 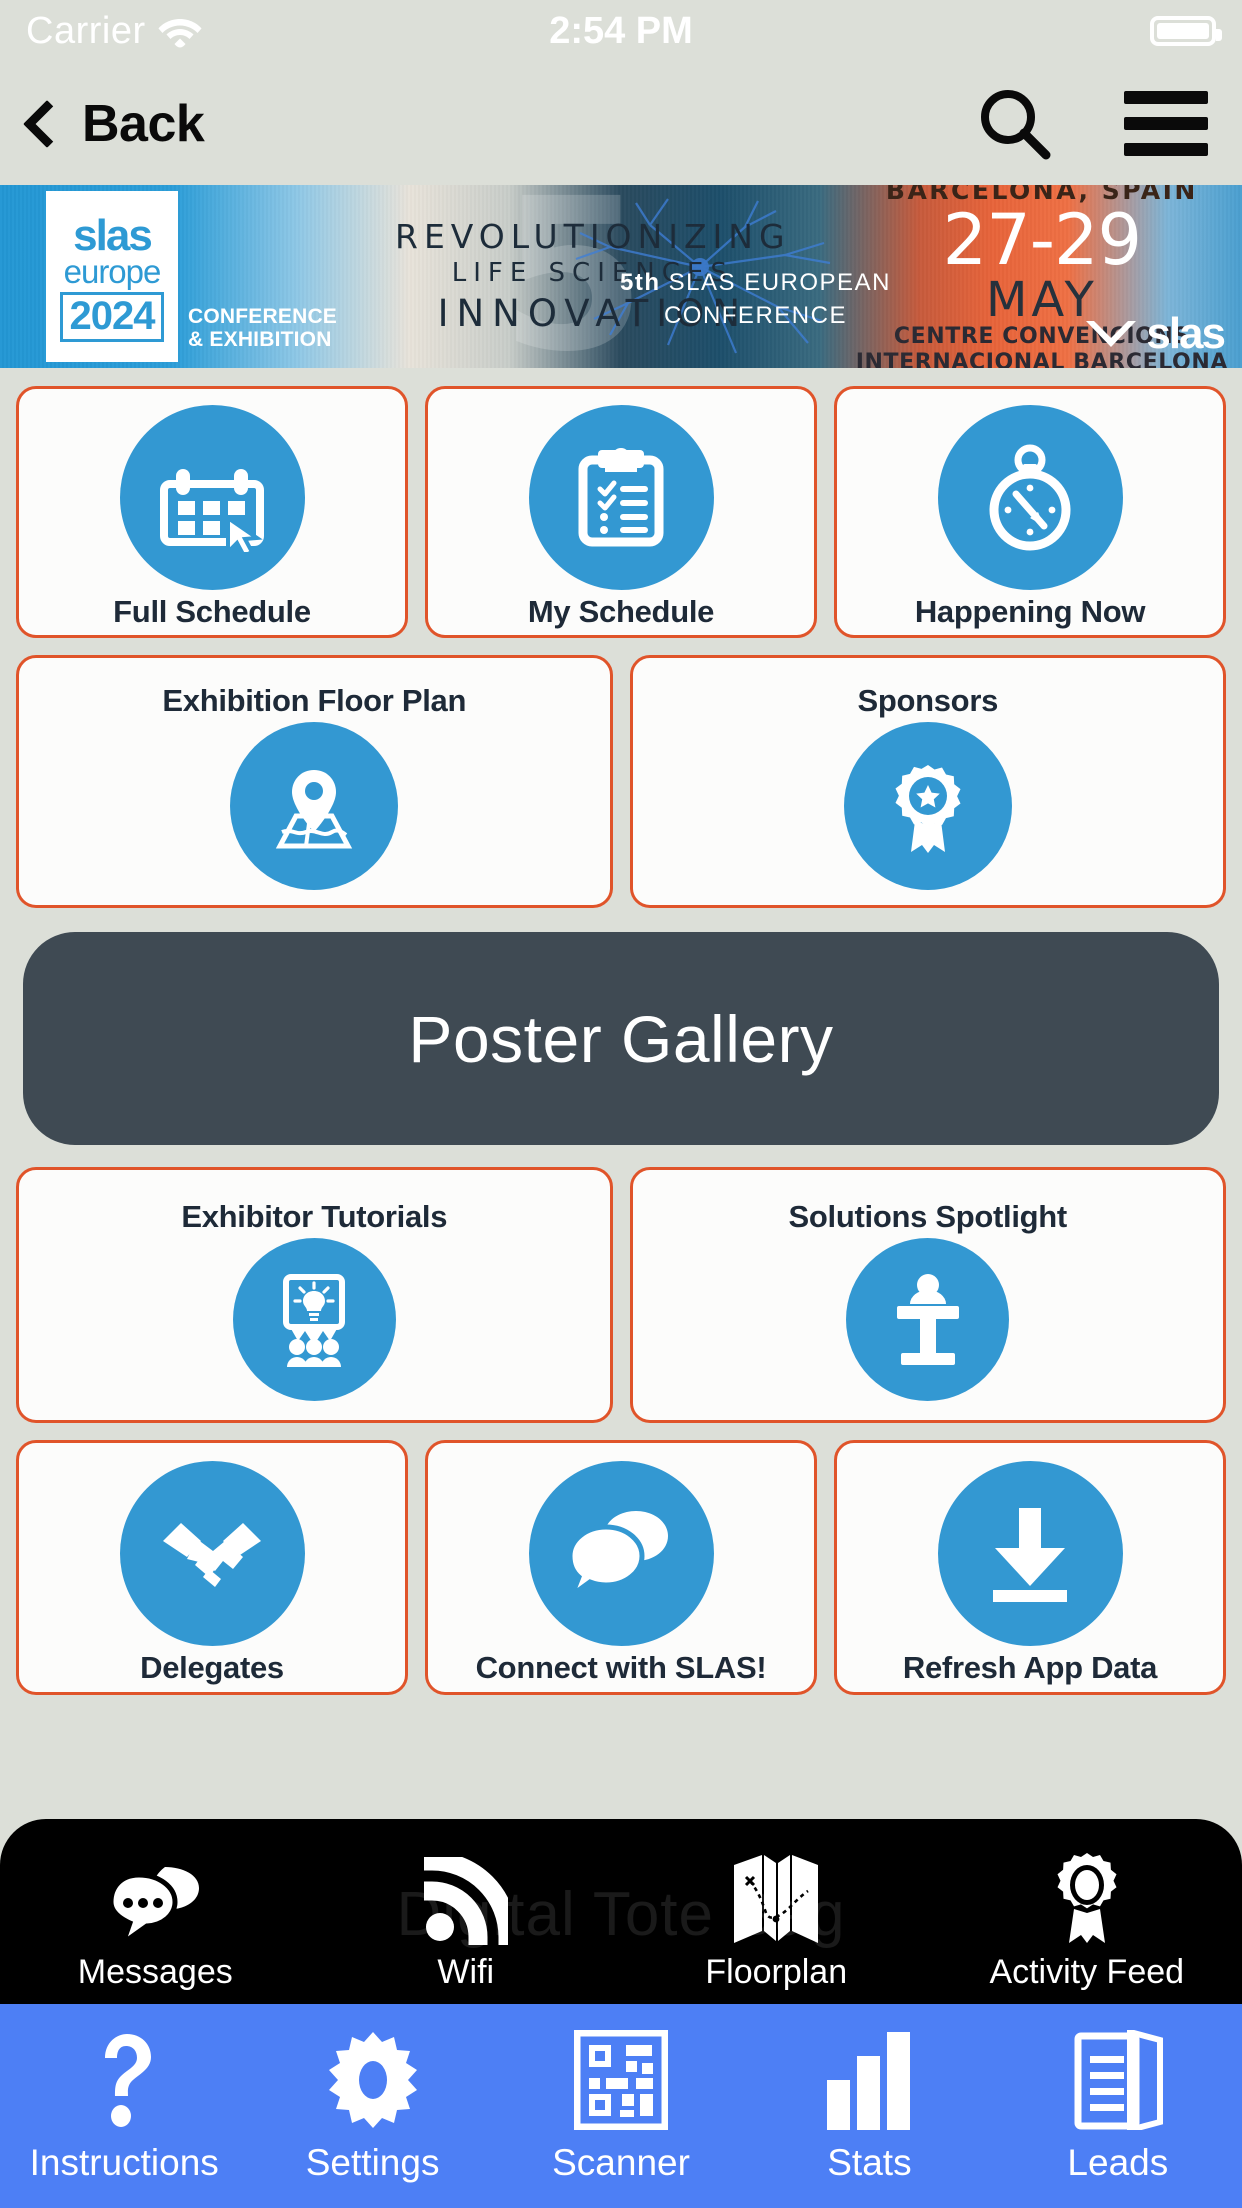 I want to click on bar-chart-icon, so click(x=869, y=2080).